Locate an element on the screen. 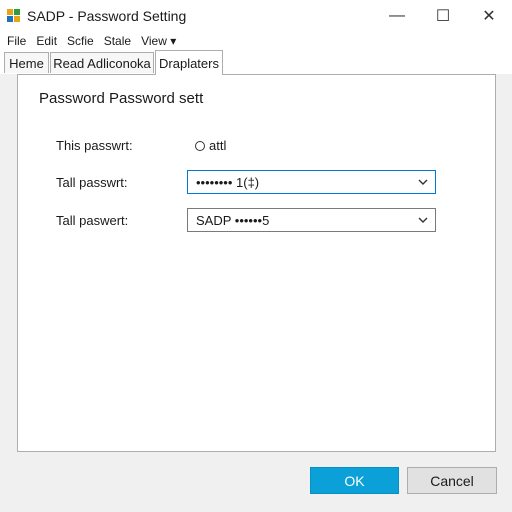  minimize-button: — is located at coordinates (397, 16).